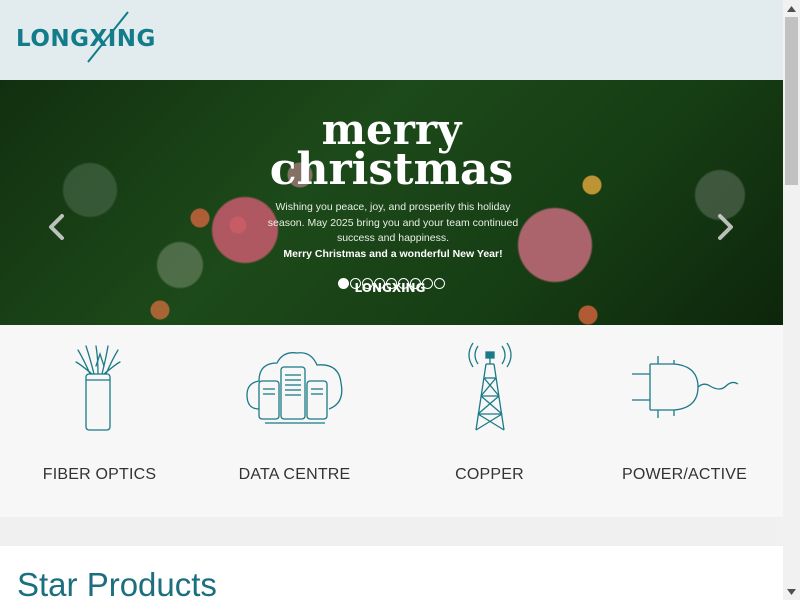  I want to click on scroll-down-arrow-icon, so click(791, 591).